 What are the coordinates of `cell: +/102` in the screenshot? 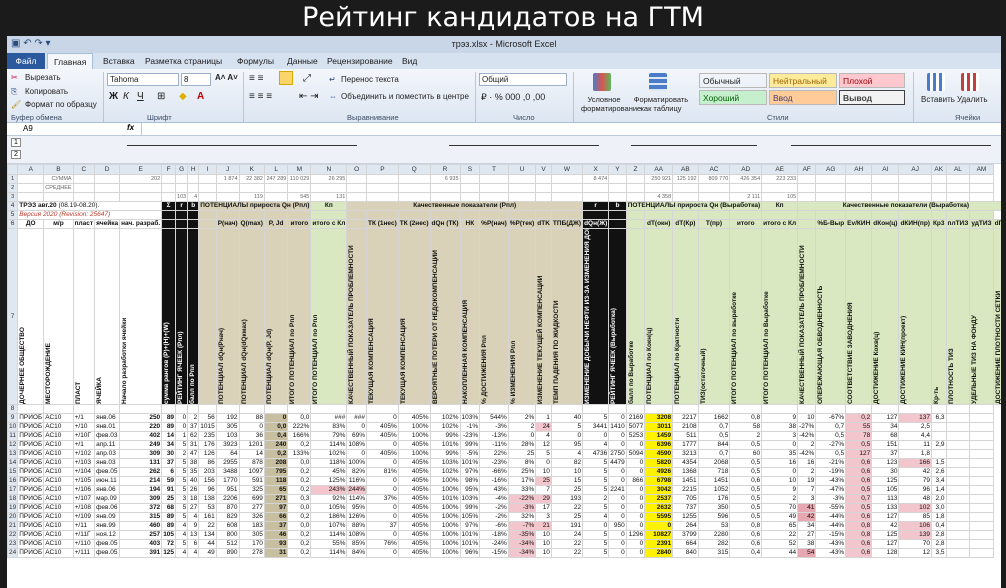 It's located at (84, 454).